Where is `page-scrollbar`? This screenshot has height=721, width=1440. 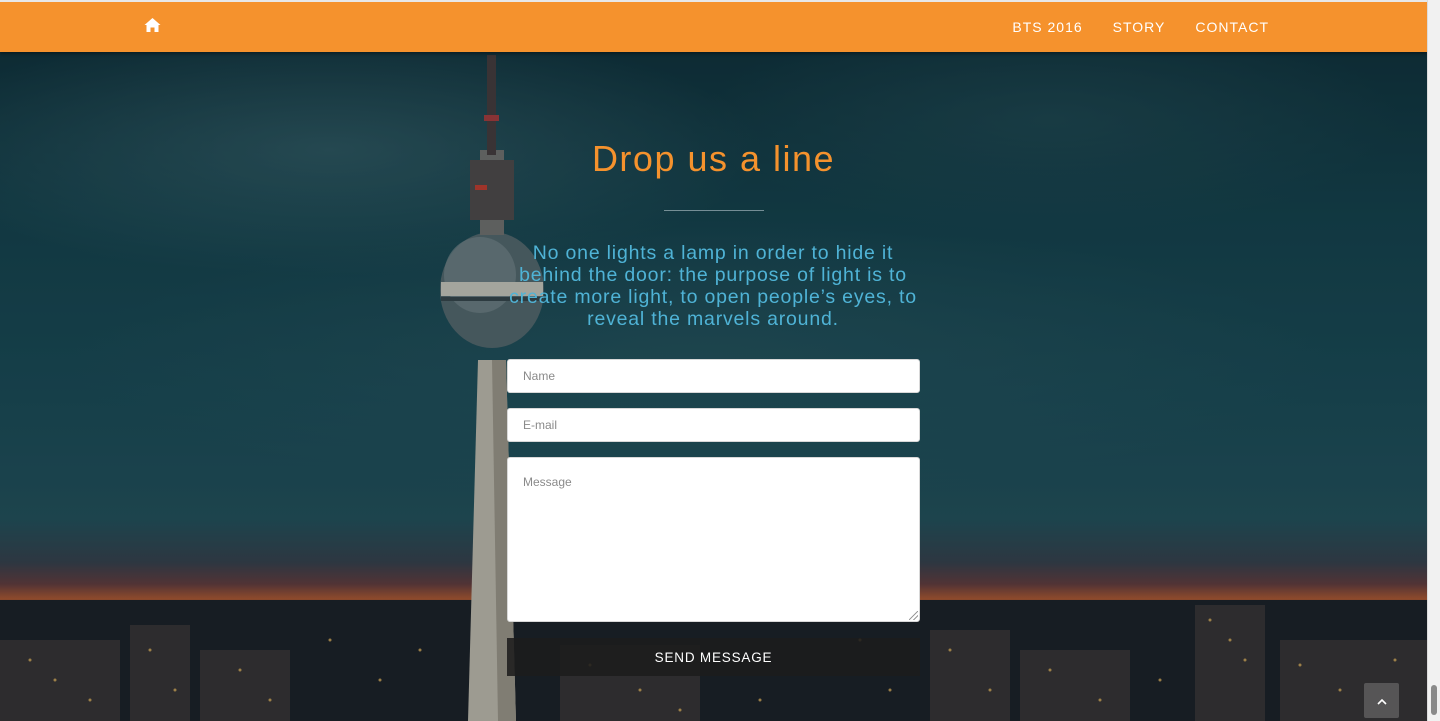 page-scrollbar is located at coordinates (1433, 360).